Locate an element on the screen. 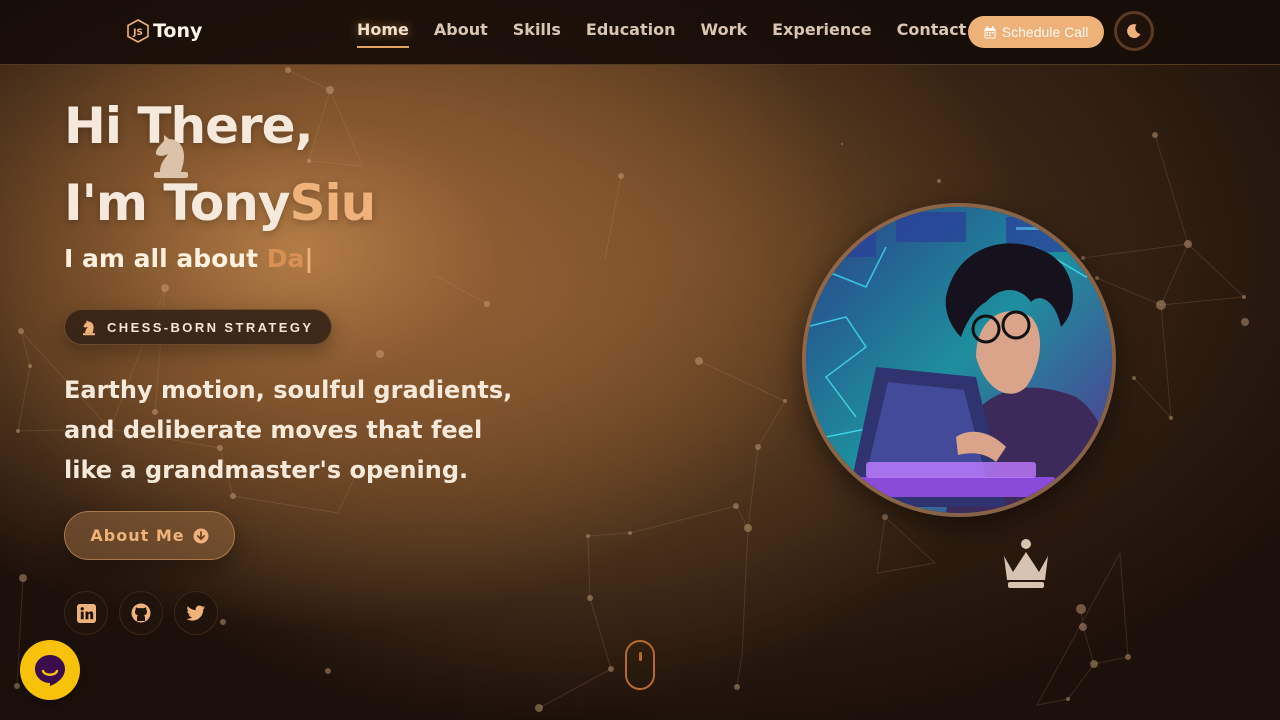 This screenshot has width=1280, height=720. chat-widget-button is located at coordinates (50, 670).